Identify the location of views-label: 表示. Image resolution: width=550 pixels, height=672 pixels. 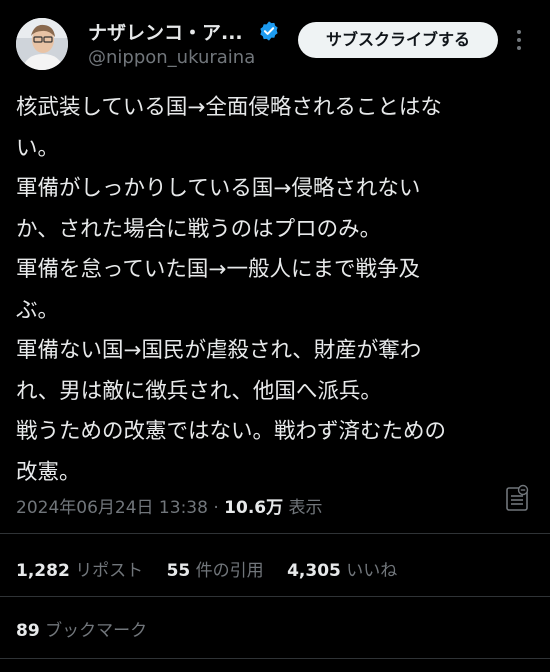
(305, 508).